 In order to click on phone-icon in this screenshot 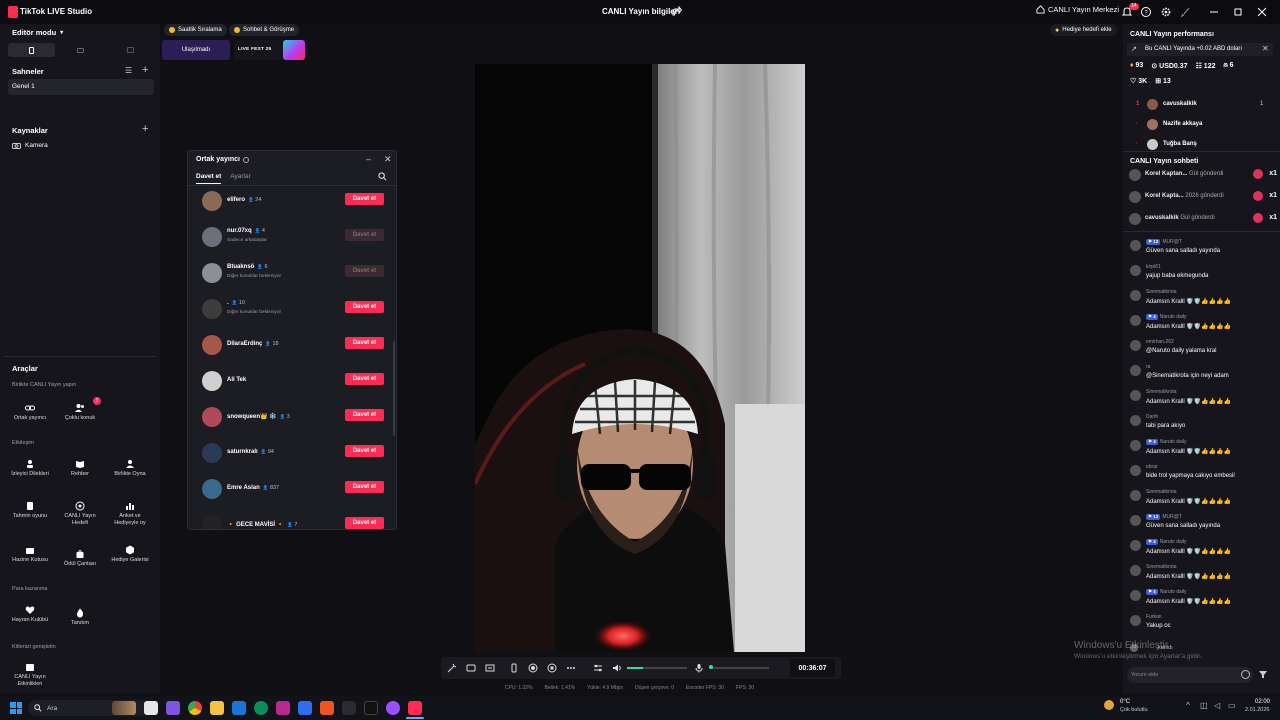, I will do `click(514, 668)`.